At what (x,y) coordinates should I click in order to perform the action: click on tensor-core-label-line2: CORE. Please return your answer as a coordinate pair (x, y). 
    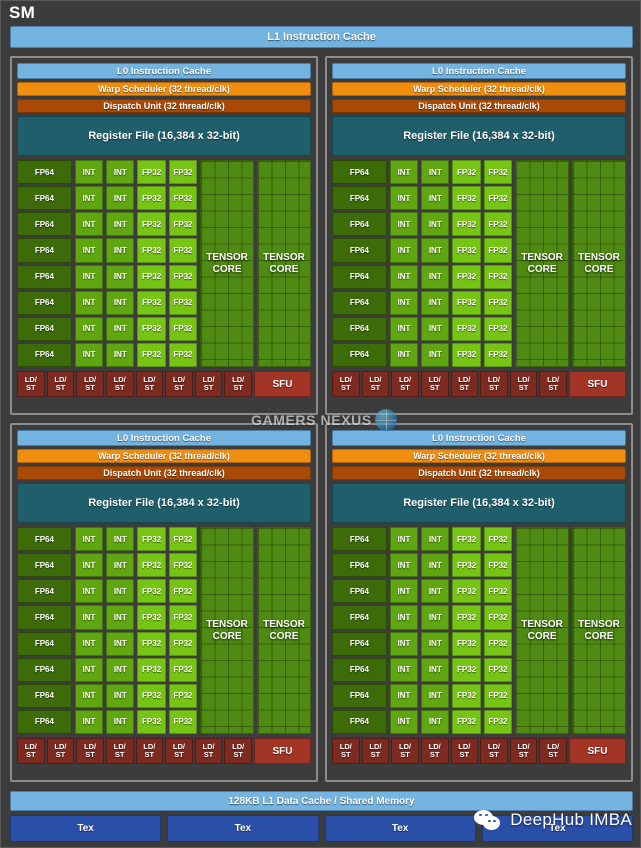
    Looking at the image, I should click on (284, 269).